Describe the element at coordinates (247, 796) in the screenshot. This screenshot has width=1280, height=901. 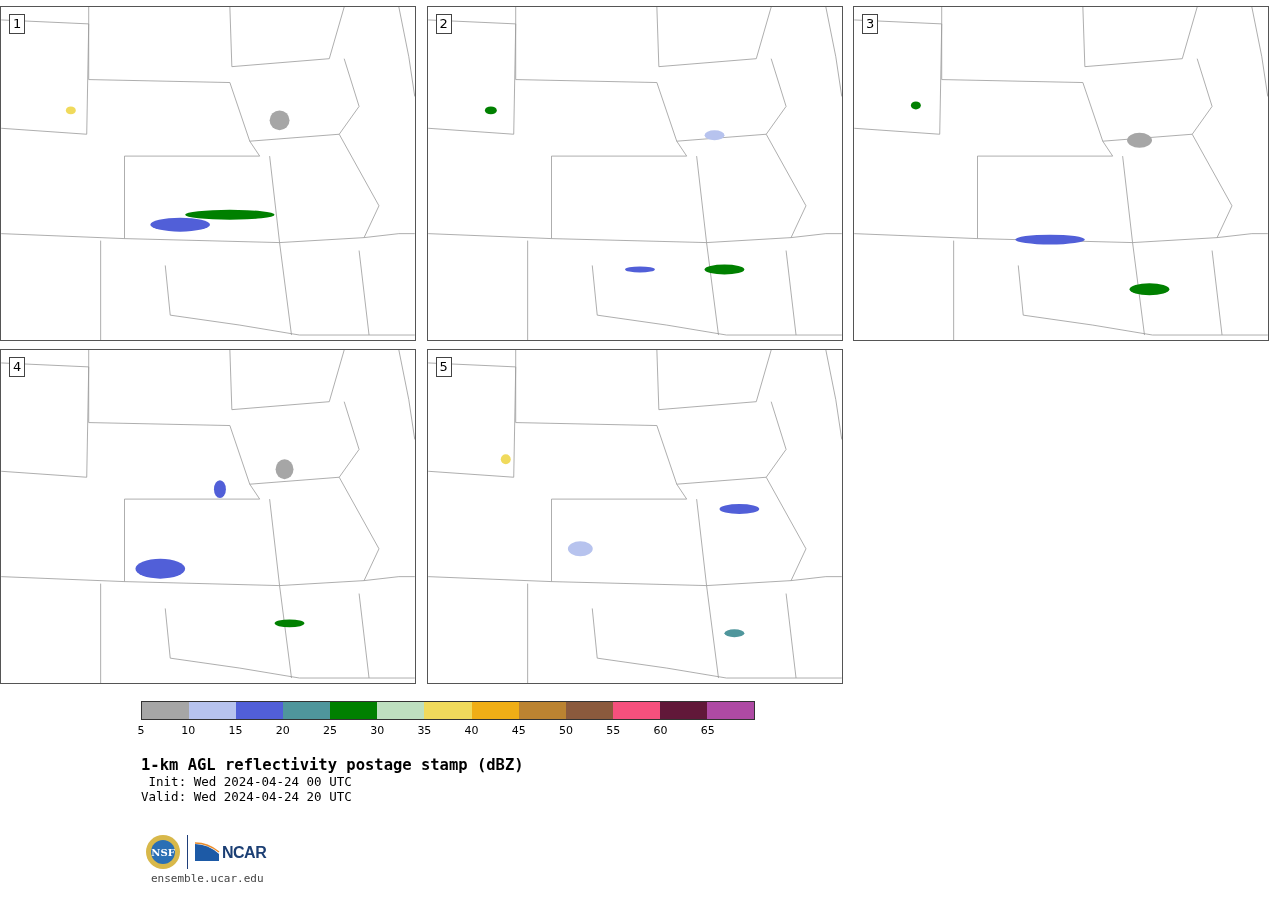
I see `valid-time: Valid: Wed 2024-04-24 20 UTC` at that location.